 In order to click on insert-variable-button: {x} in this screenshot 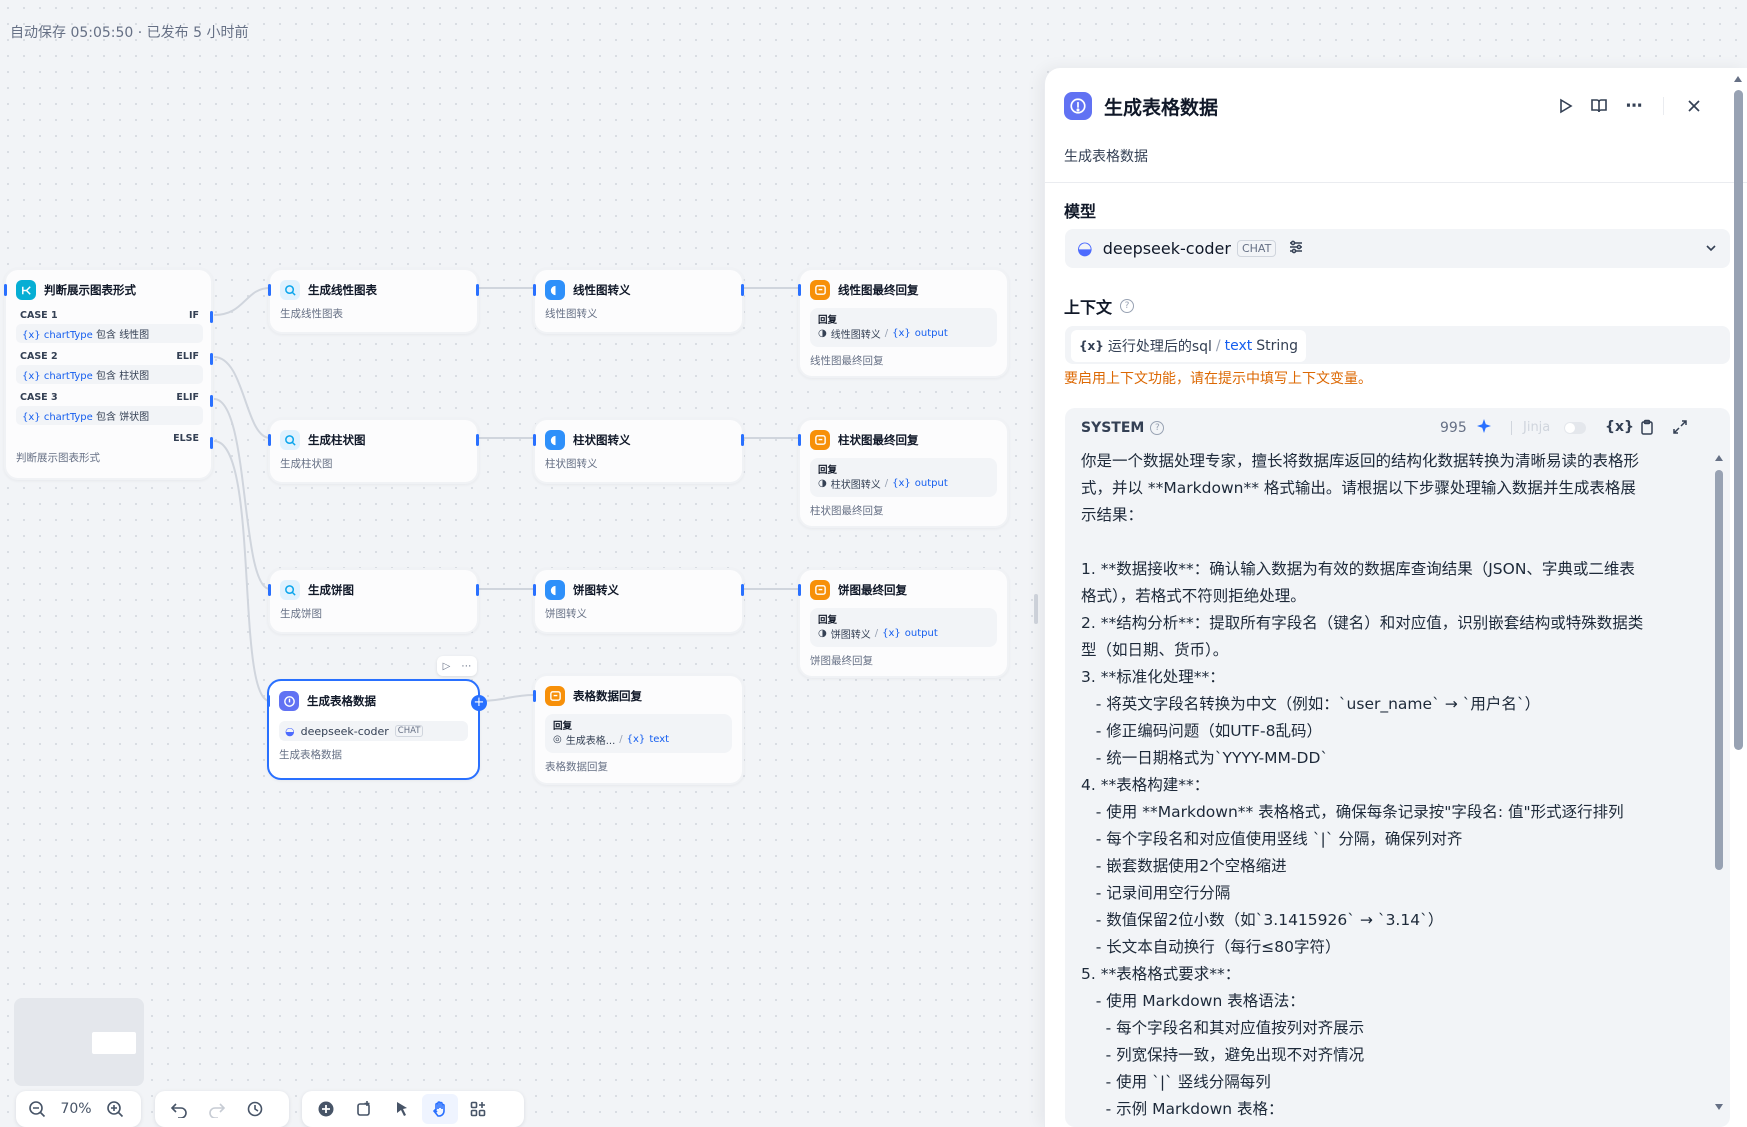, I will do `click(1619, 427)`.